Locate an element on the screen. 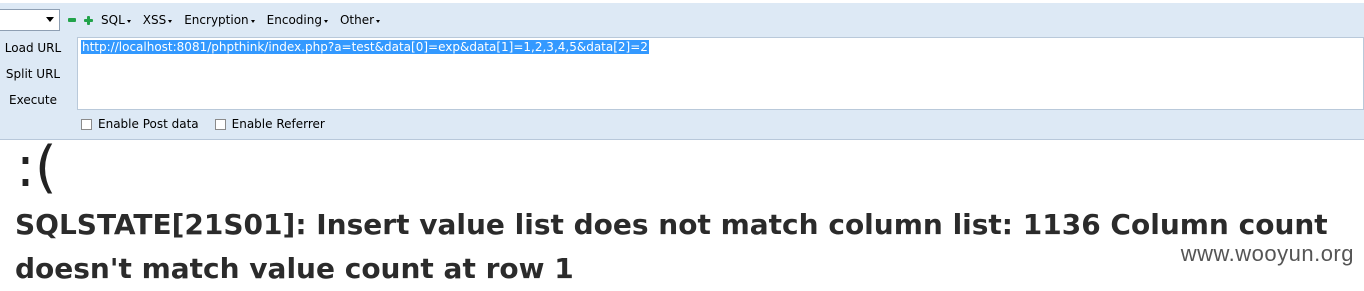 This screenshot has height=291, width=1364. sad-face-text: :( is located at coordinates (36, 167).